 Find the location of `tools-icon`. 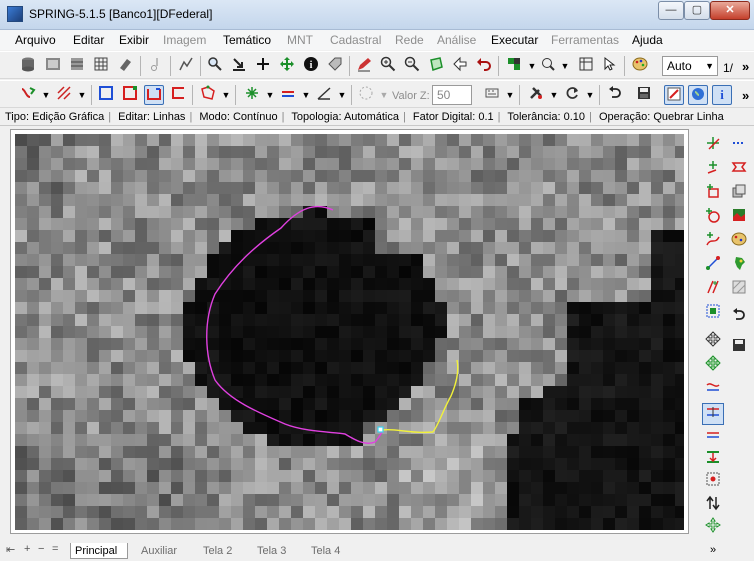

tools-icon is located at coordinates (536, 95).